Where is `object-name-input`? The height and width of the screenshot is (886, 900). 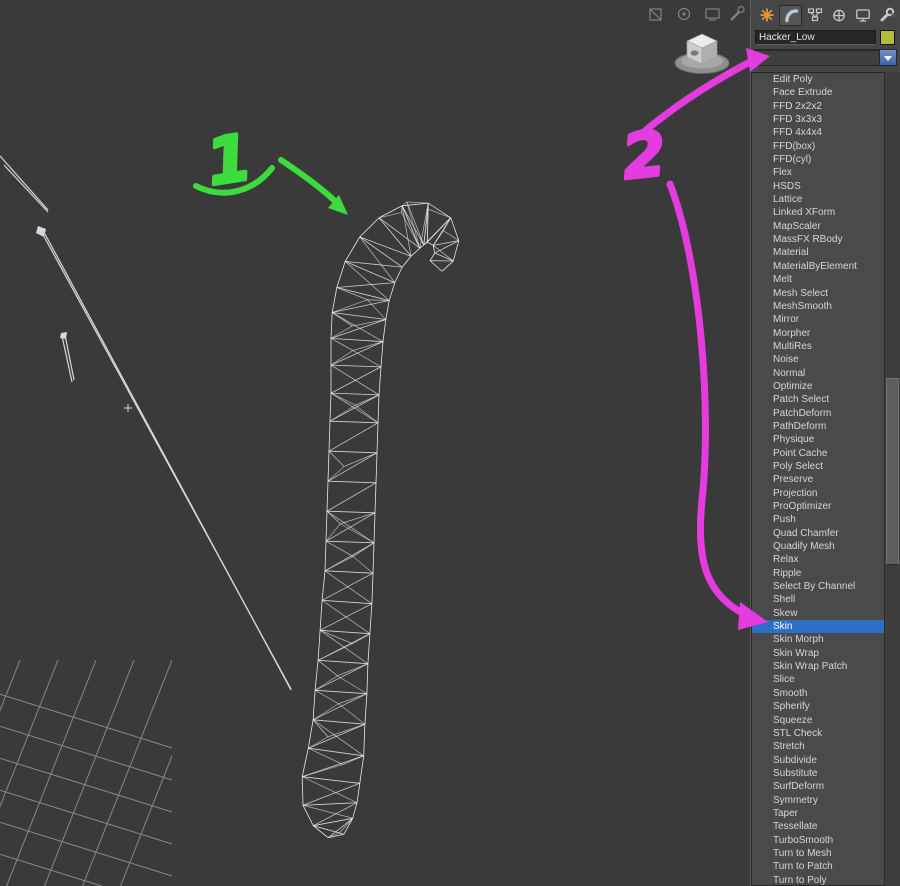
object-name-input is located at coordinates (815, 37).